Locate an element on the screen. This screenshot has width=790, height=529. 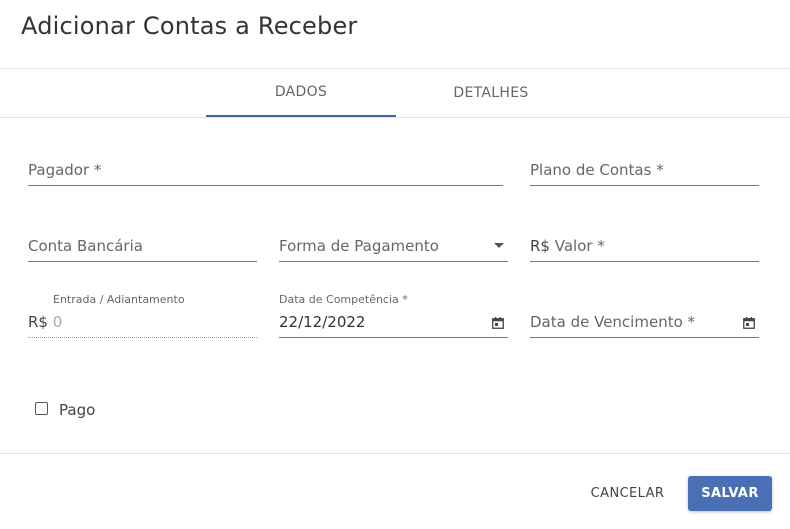
pago-label: Pago is located at coordinates (77, 410).